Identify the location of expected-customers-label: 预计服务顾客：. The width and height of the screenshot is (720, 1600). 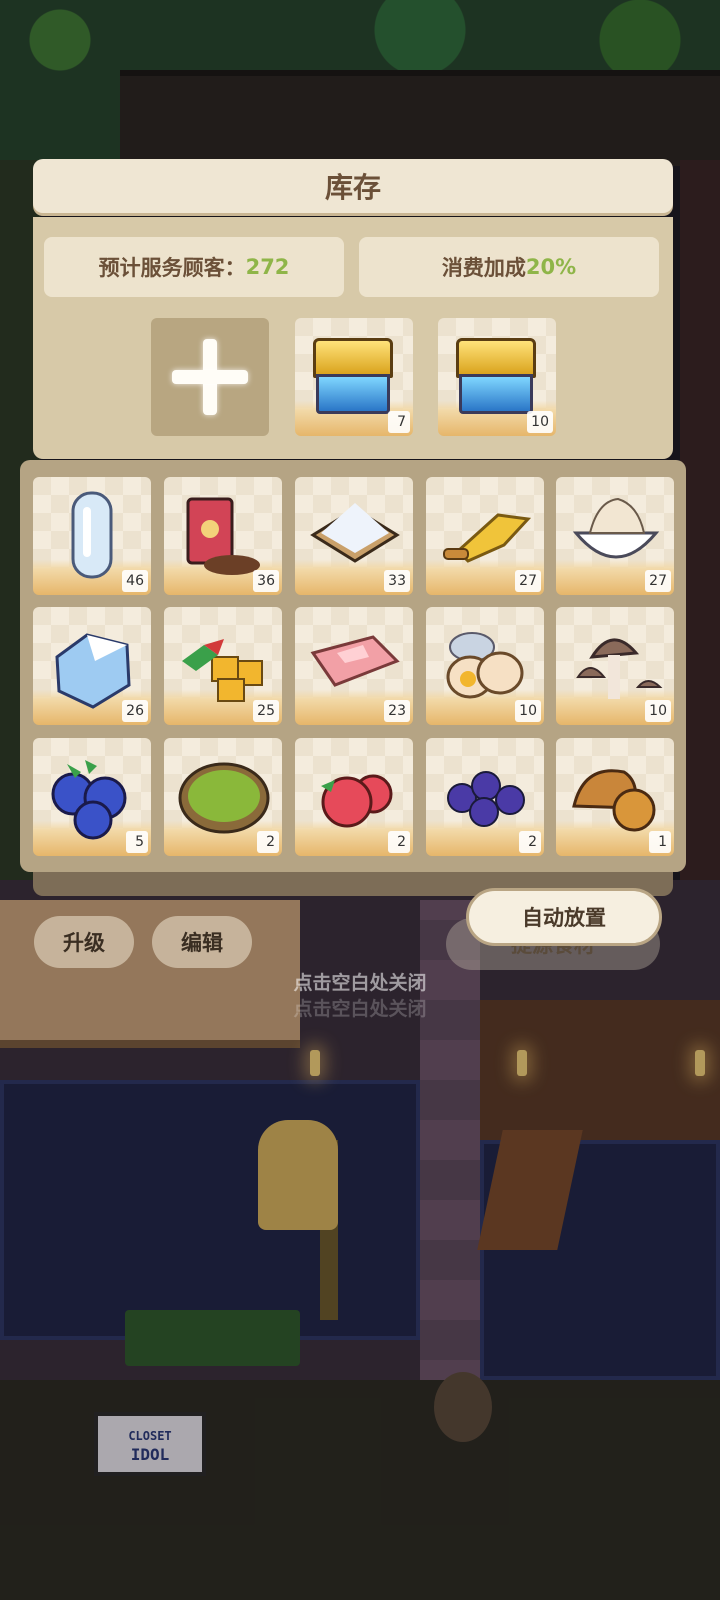
(172, 268).